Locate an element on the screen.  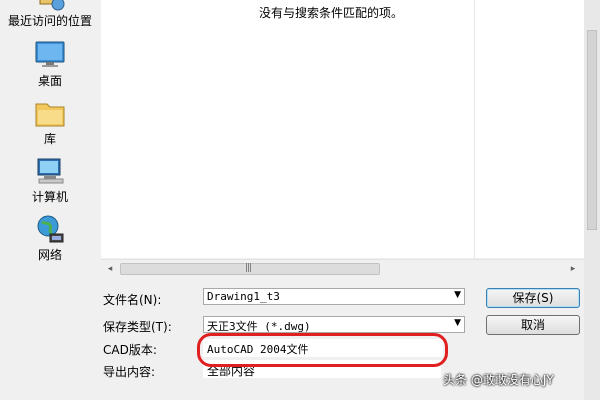
cad-version-label: CAD版本: is located at coordinates (130, 350).